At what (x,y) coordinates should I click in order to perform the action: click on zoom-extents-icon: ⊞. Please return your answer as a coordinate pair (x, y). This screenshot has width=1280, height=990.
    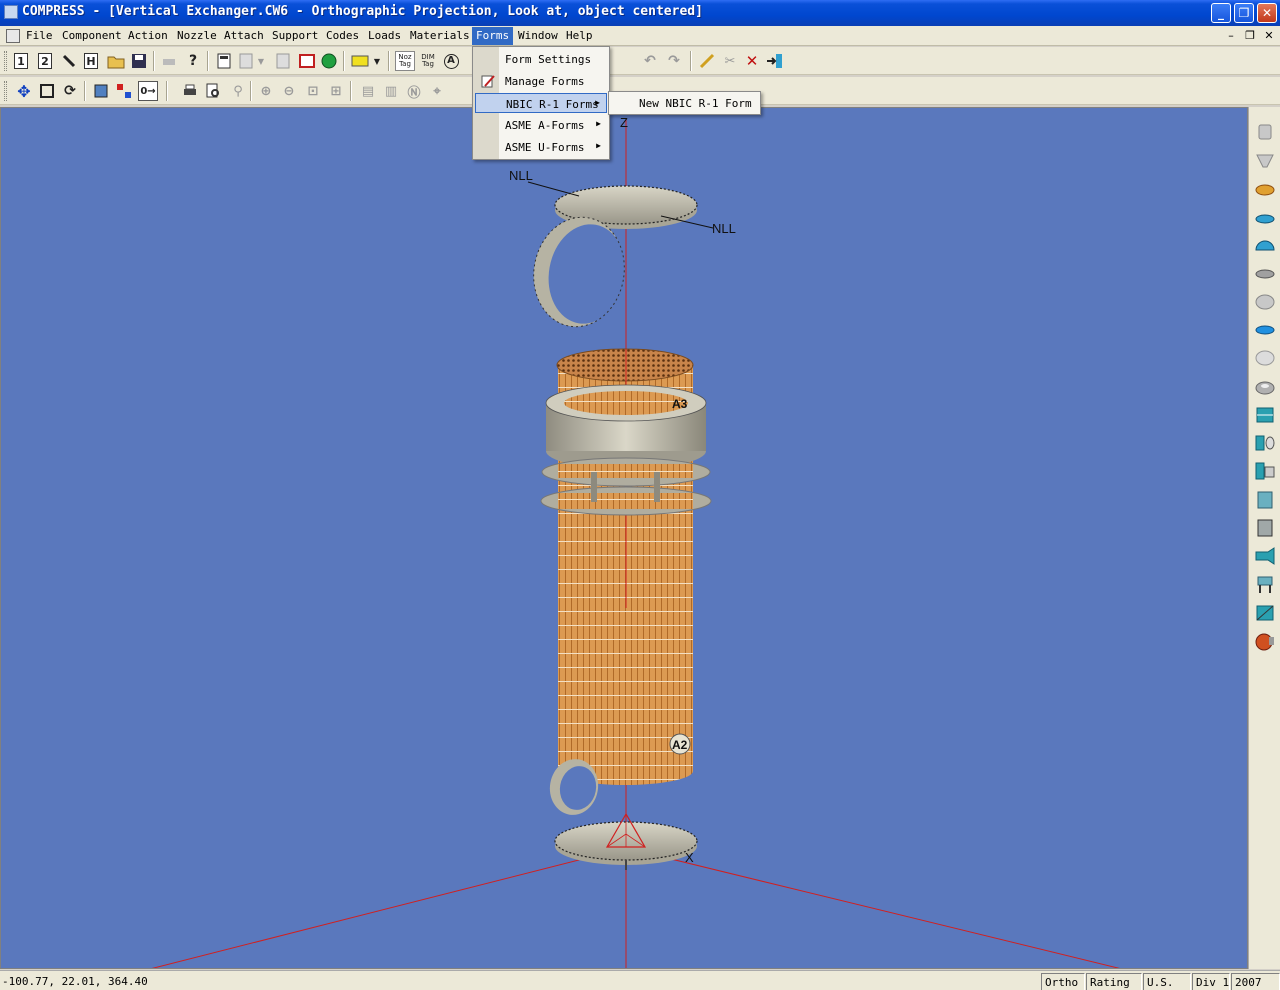
    Looking at the image, I should click on (336, 91).